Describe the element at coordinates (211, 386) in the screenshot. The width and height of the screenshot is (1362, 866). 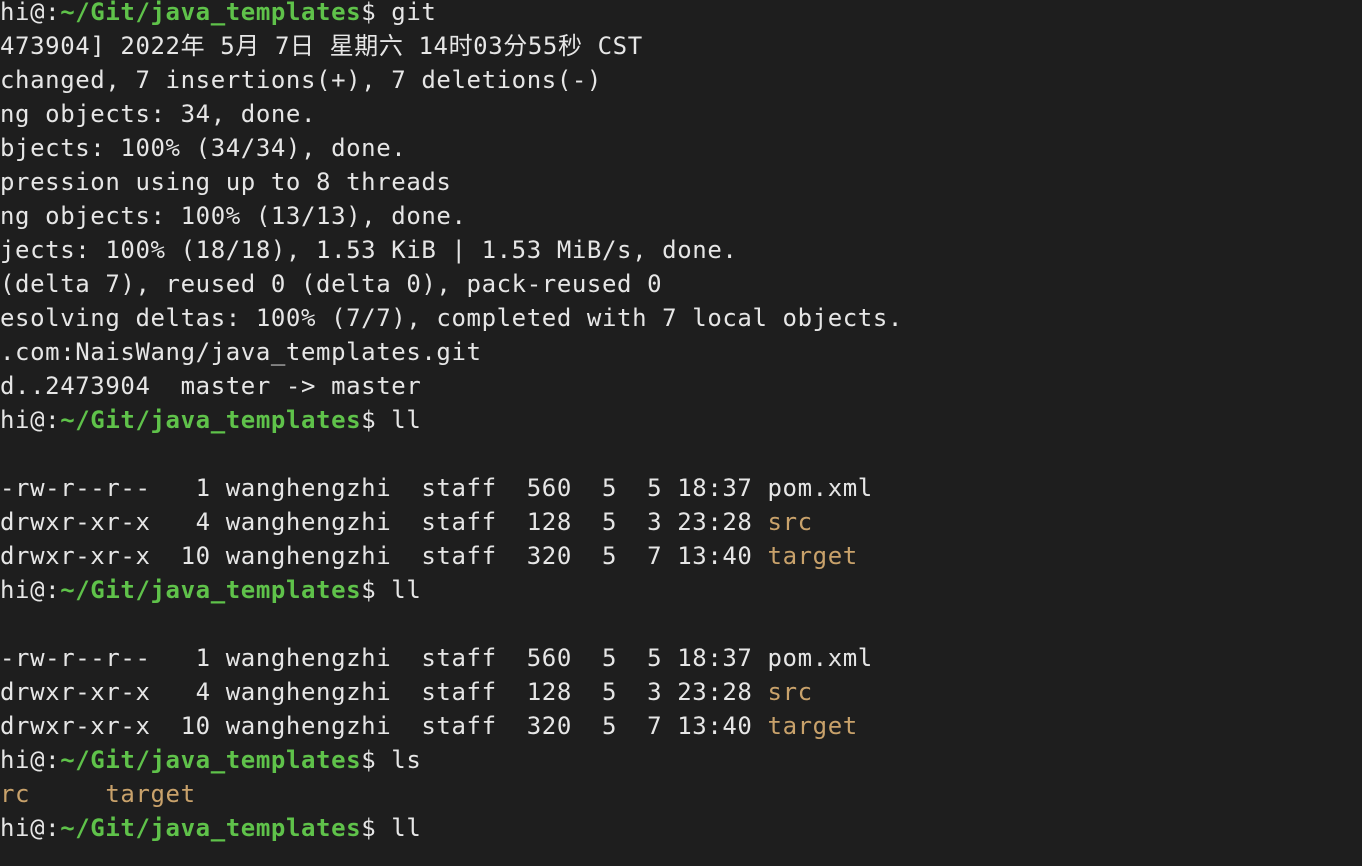
I see `terminal-text: d..2473904 master -> master` at that location.